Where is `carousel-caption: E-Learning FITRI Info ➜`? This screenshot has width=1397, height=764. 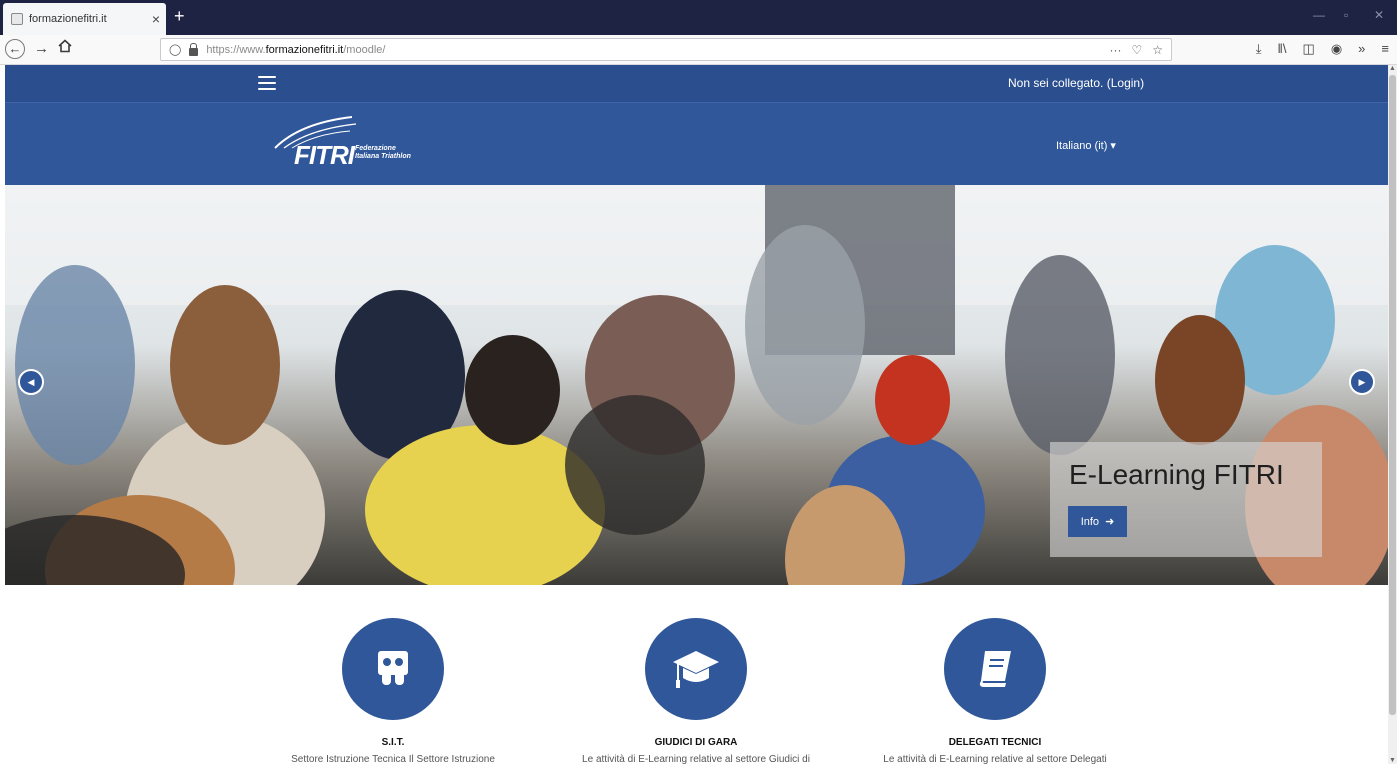
carousel-caption: E-Learning FITRI Info ➜ is located at coordinates (1186, 499).